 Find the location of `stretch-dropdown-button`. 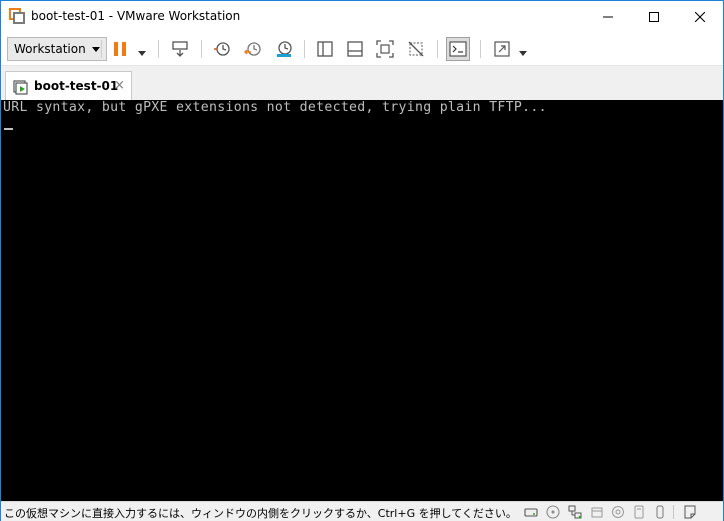

stretch-dropdown-button is located at coordinates (523, 50).